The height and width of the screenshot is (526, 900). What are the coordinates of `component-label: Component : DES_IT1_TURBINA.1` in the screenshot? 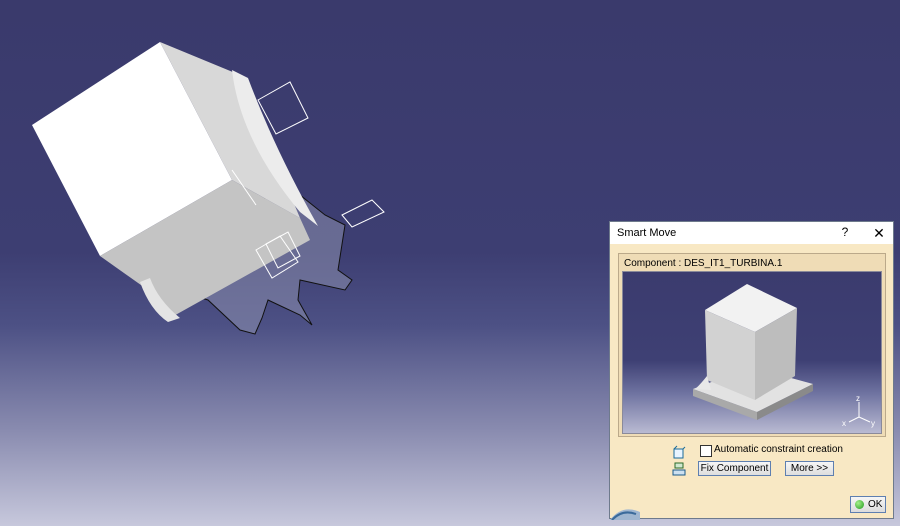 It's located at (703, 263).